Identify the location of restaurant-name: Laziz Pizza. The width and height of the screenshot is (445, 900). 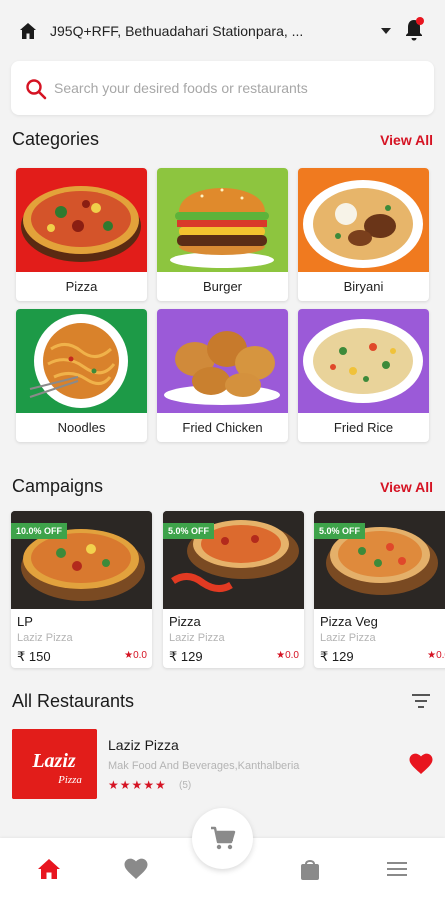
(143, 745).